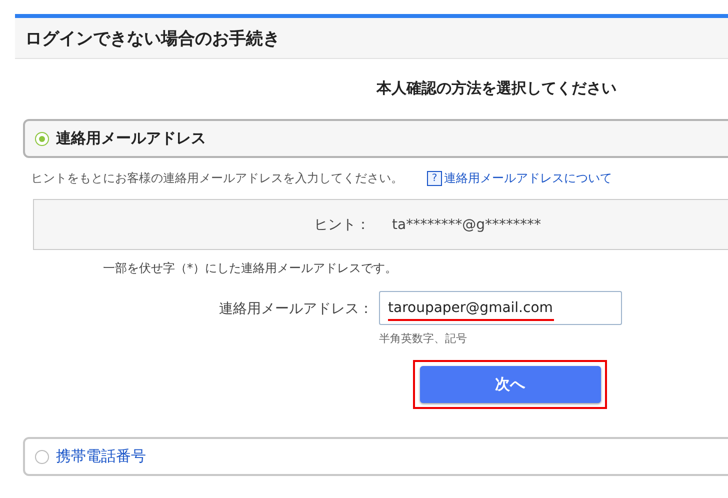 The width and height of the screenshot is (728, 498). Describe the element at coordinates (423, 338) in the screenshot. I see `field-help: 半角英数字、記号` at that location.